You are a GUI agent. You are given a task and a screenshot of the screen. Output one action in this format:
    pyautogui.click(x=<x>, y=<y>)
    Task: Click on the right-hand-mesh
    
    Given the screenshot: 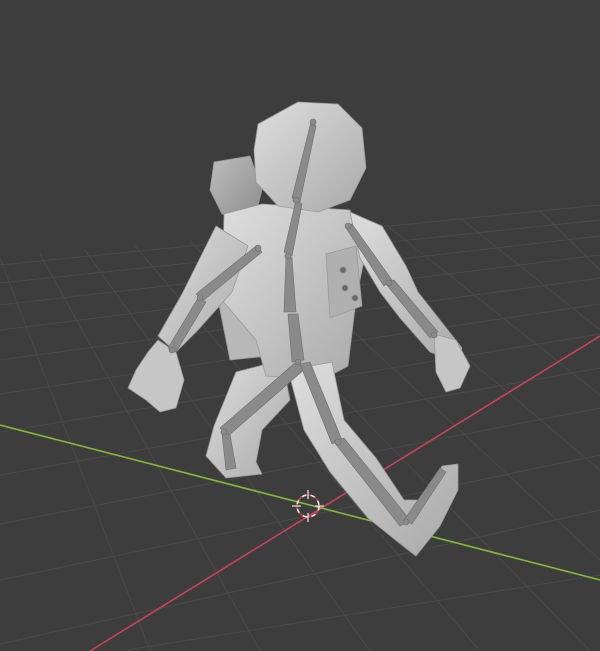 What is the action you would take?
    pyautogui.click(x=452, y=363)
    